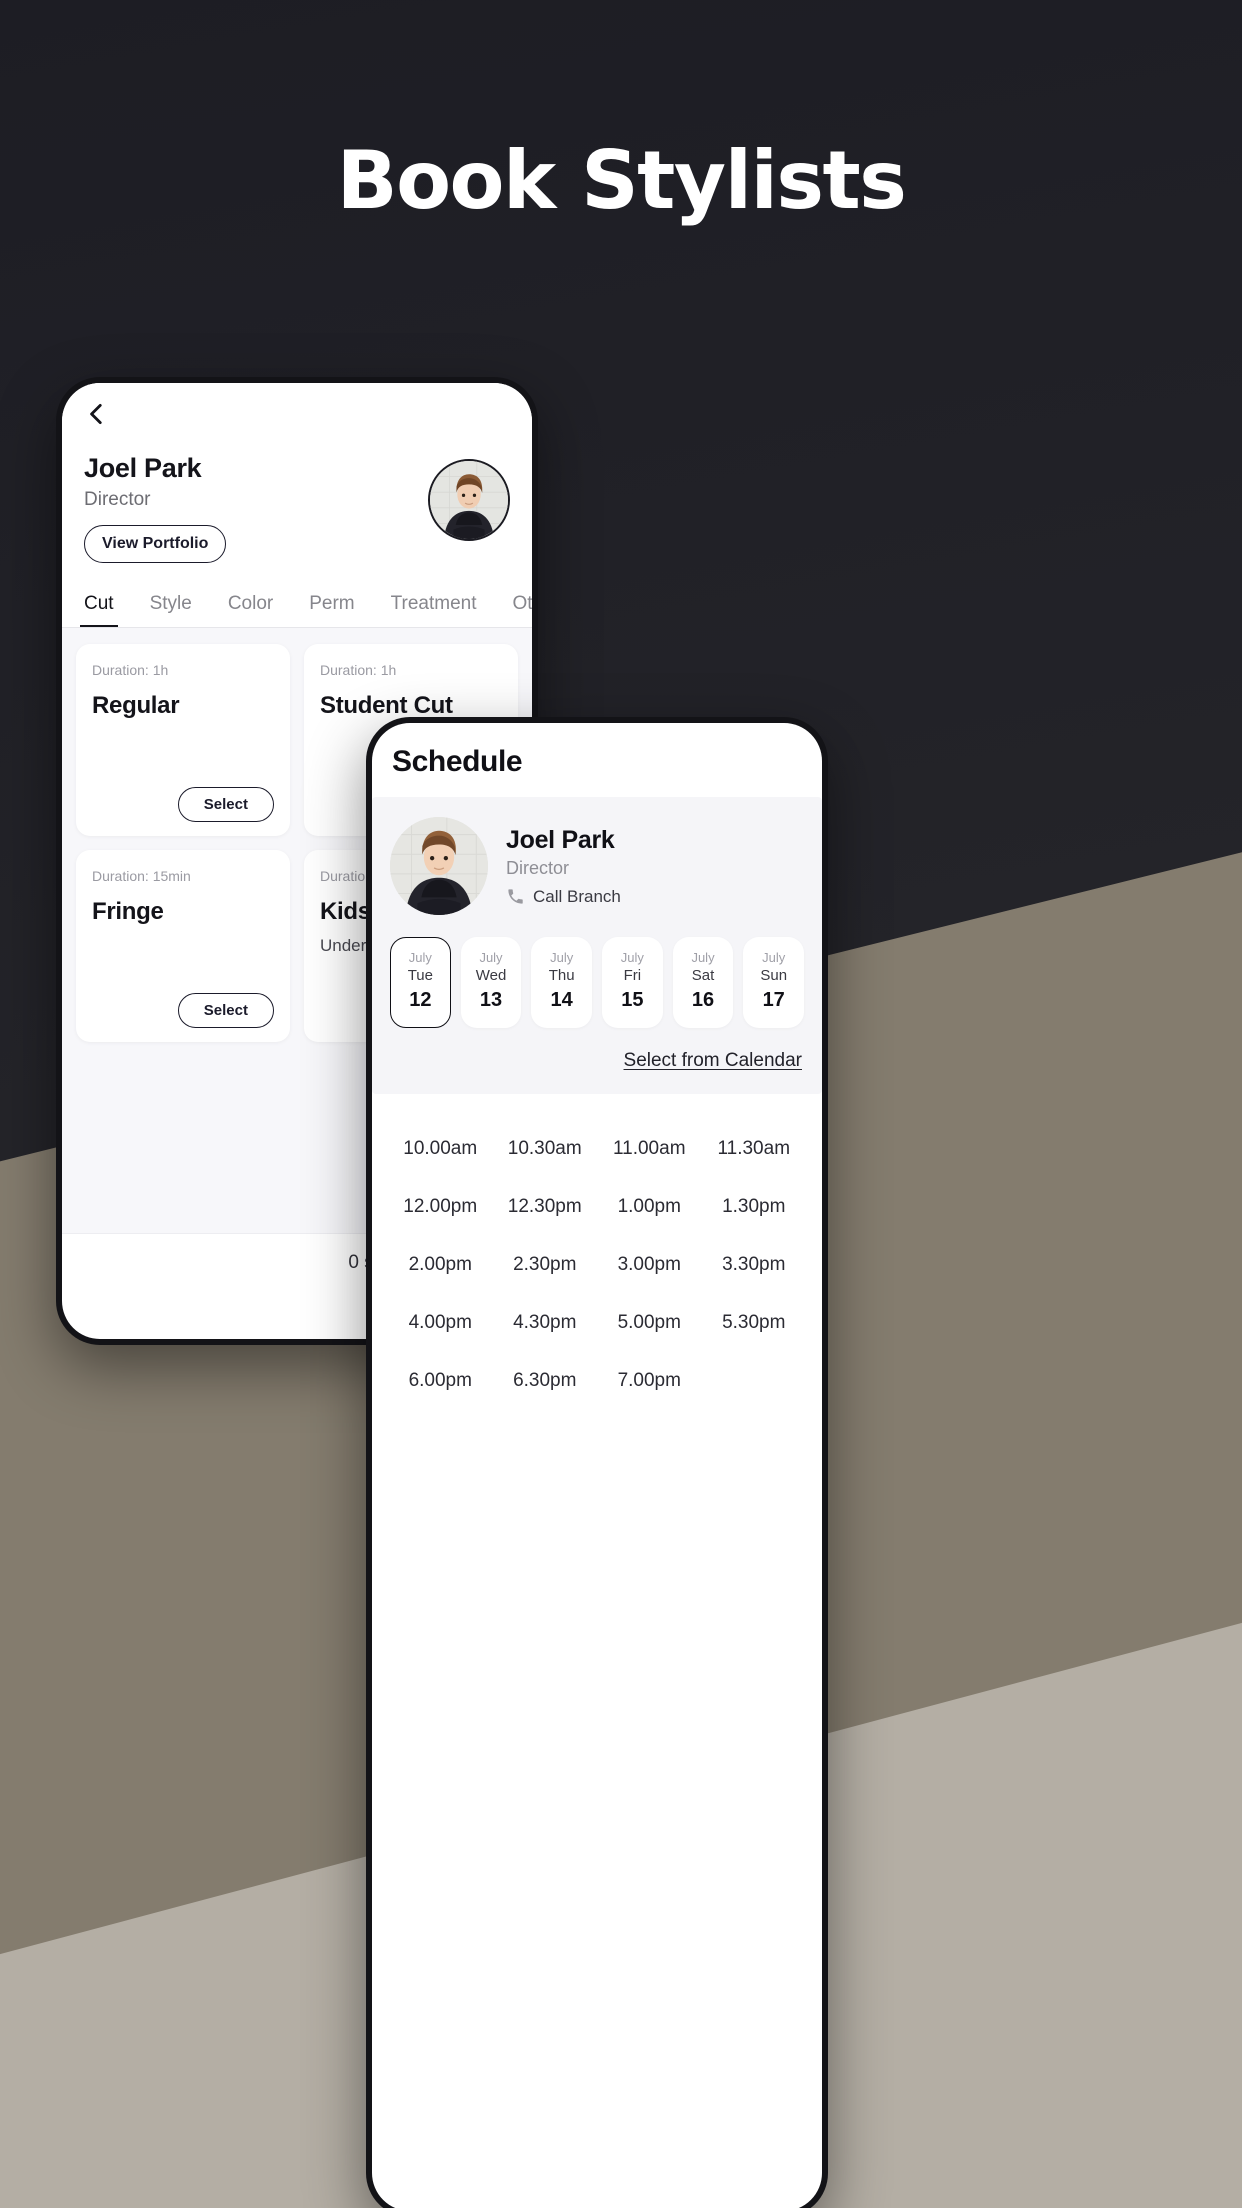 The width and height of the screenshot is (1242, 2208). Describe the element at coordinates (754, 1149) in the screenshot. I see `time-slot: 11.30am` at that location.